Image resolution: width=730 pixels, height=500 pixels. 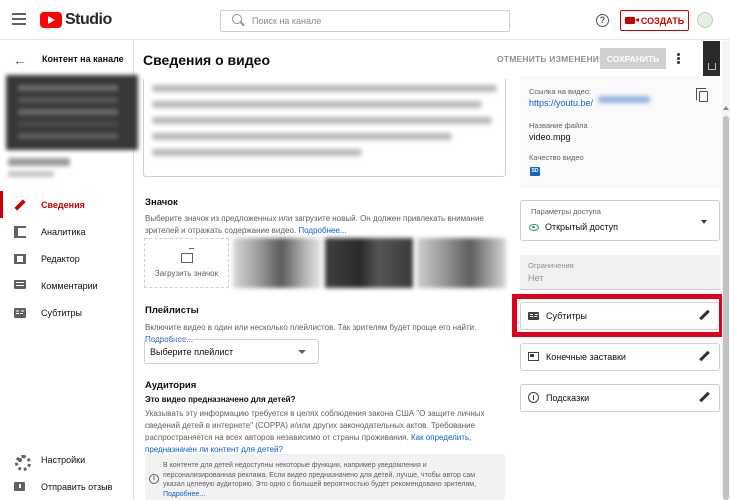 I want to click on sidebar-item-feedback: Отправить отзыв, so click(x=66, y=486).